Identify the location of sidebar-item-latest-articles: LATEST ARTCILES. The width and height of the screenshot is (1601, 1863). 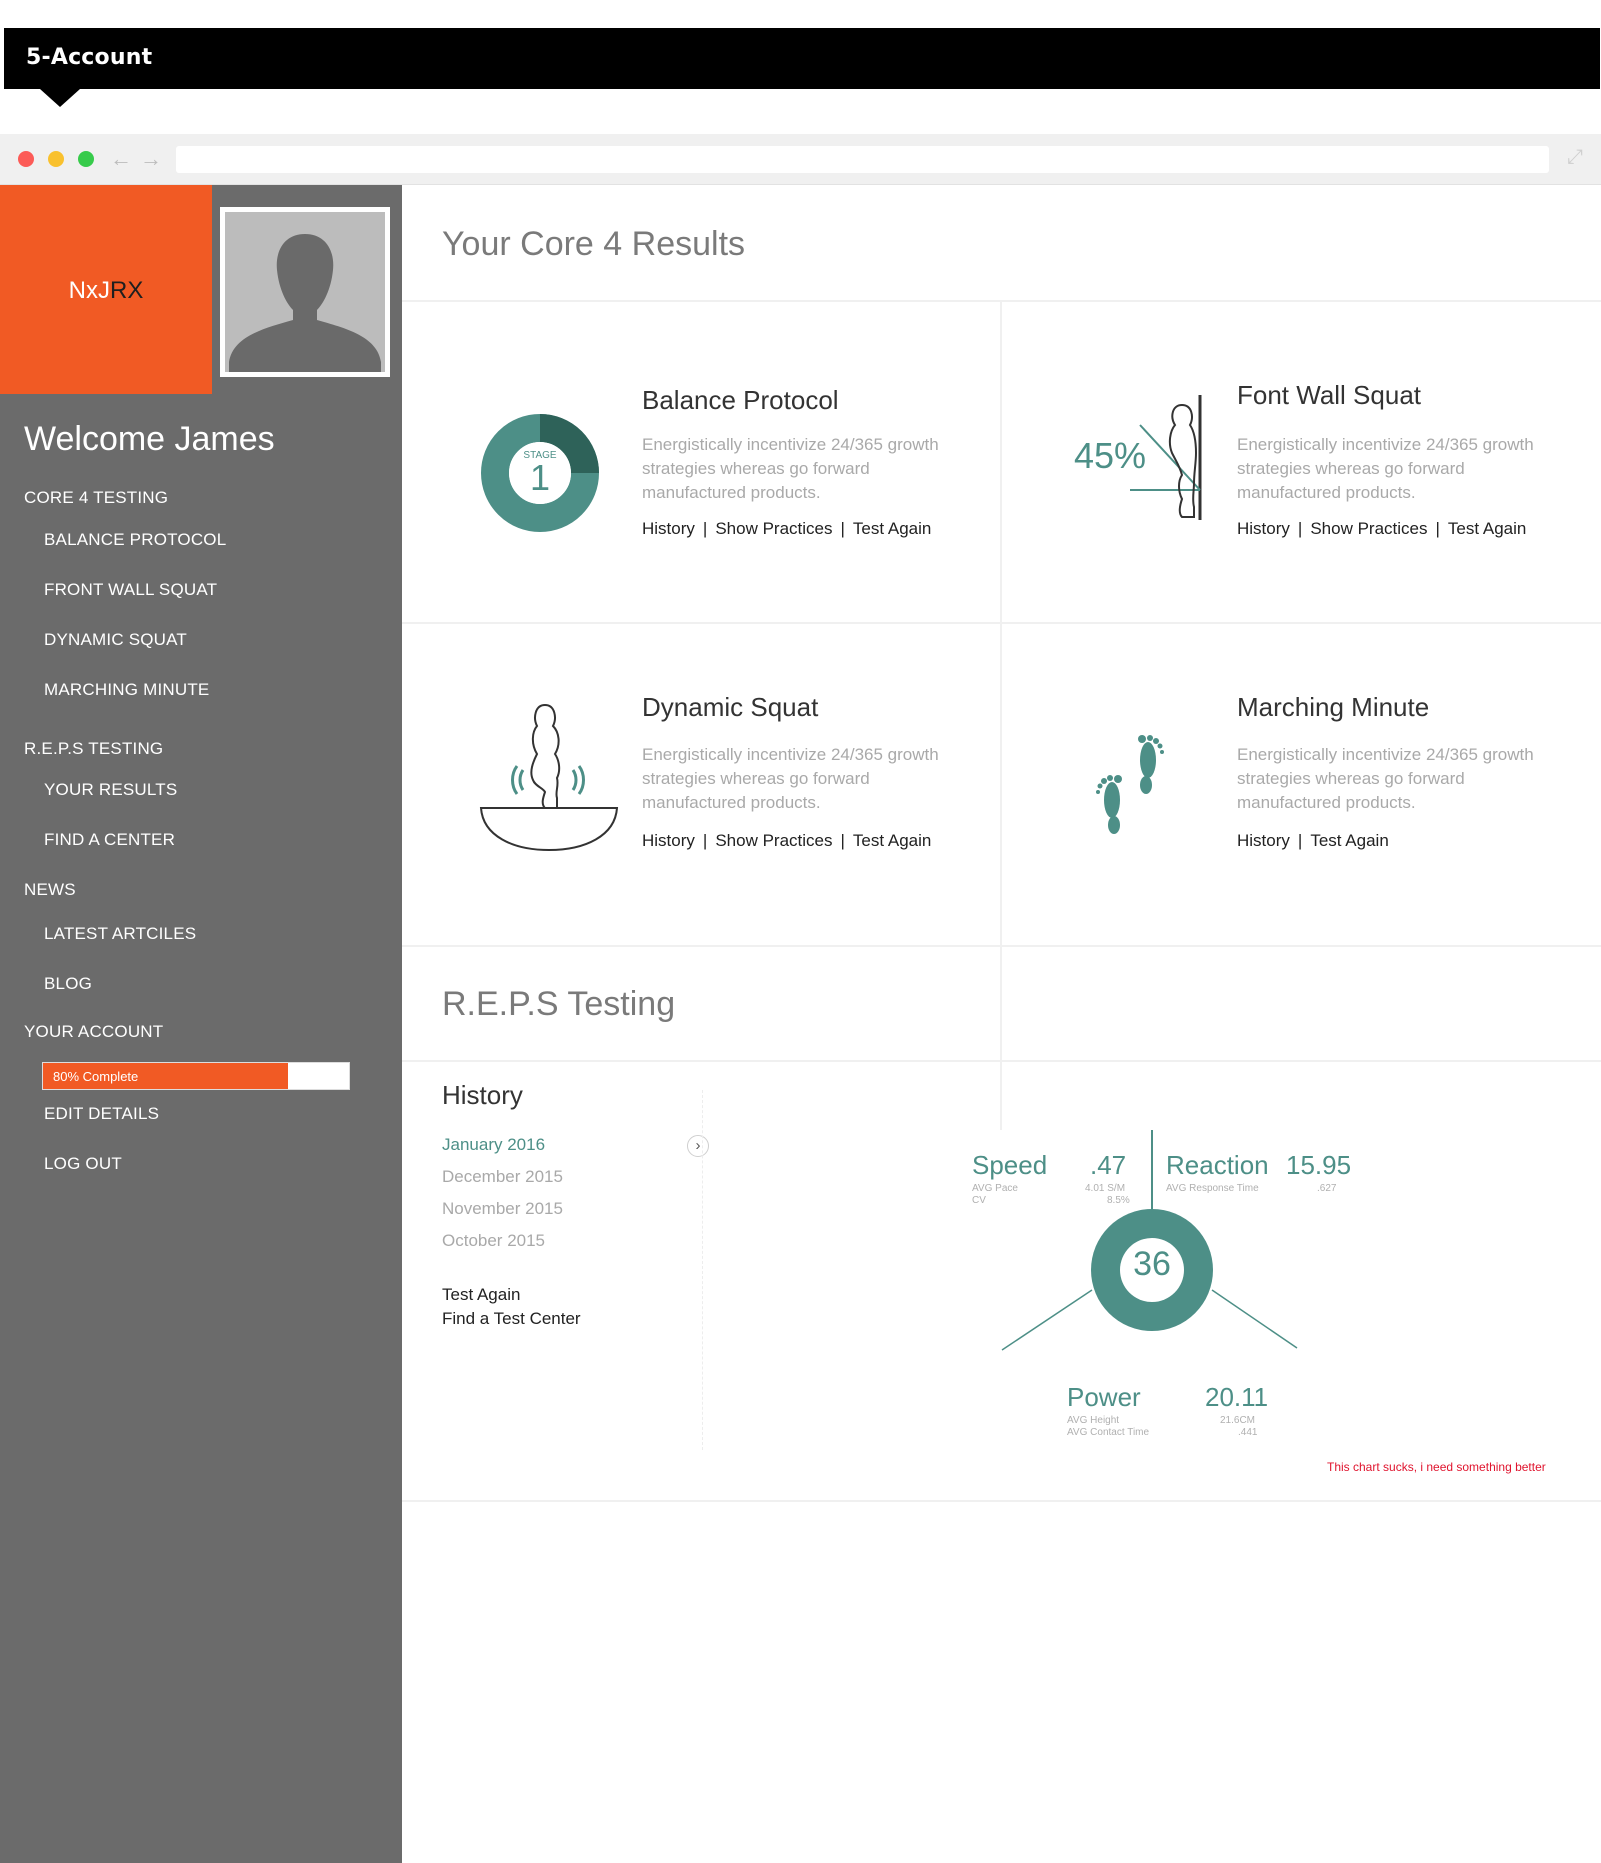
(120, 934).